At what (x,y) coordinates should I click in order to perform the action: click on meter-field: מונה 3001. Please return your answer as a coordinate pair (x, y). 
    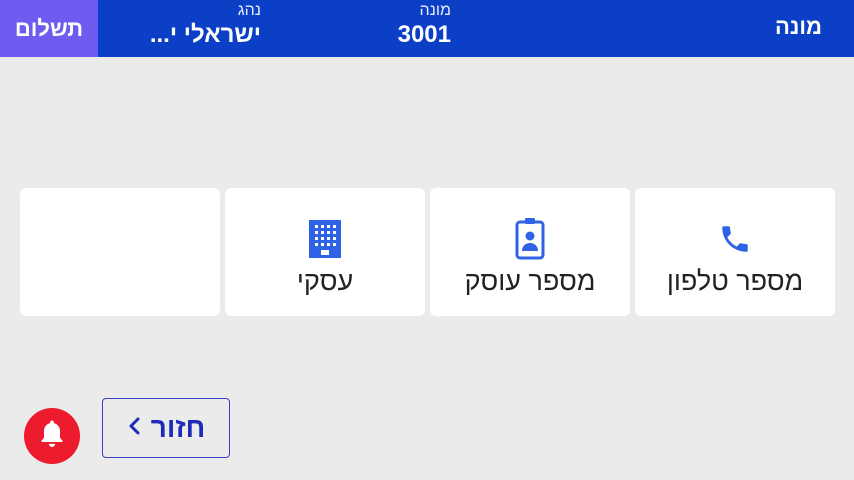
    Looking at the image, I should click on (411, 26).